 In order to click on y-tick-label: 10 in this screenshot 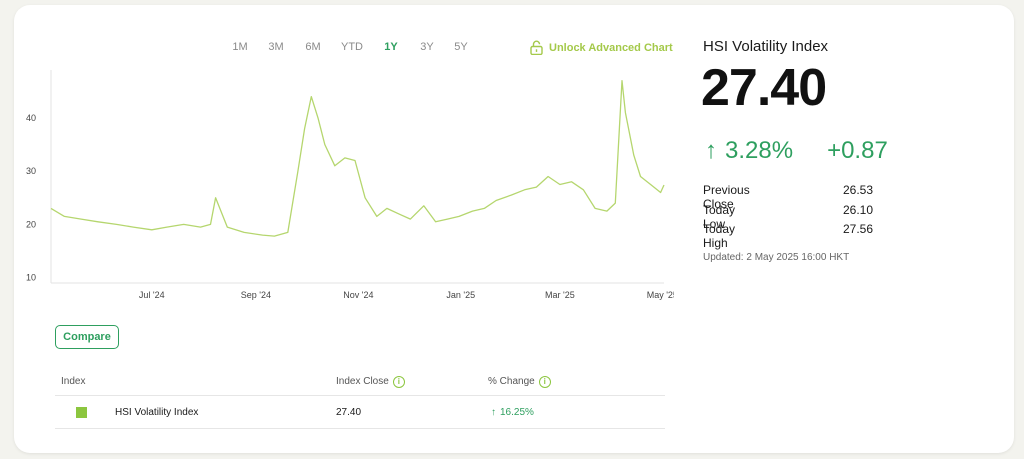, I will do `click(31, 278)`.